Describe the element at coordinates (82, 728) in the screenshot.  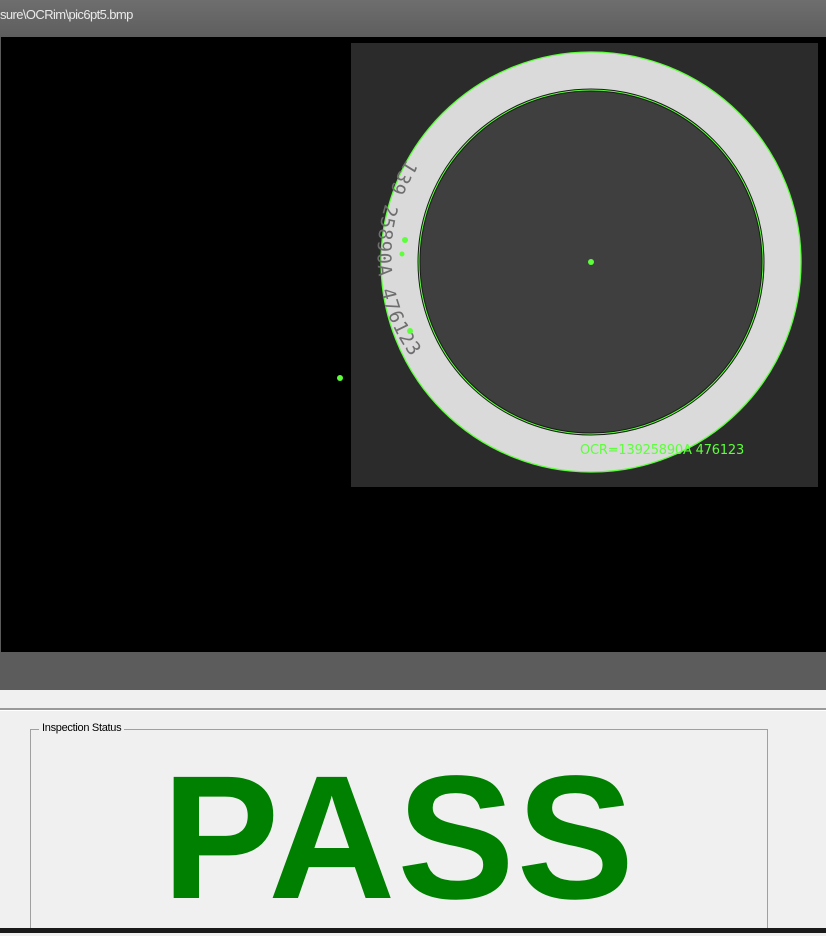
I see `inspection-status-label: Inspection Status` at that location.